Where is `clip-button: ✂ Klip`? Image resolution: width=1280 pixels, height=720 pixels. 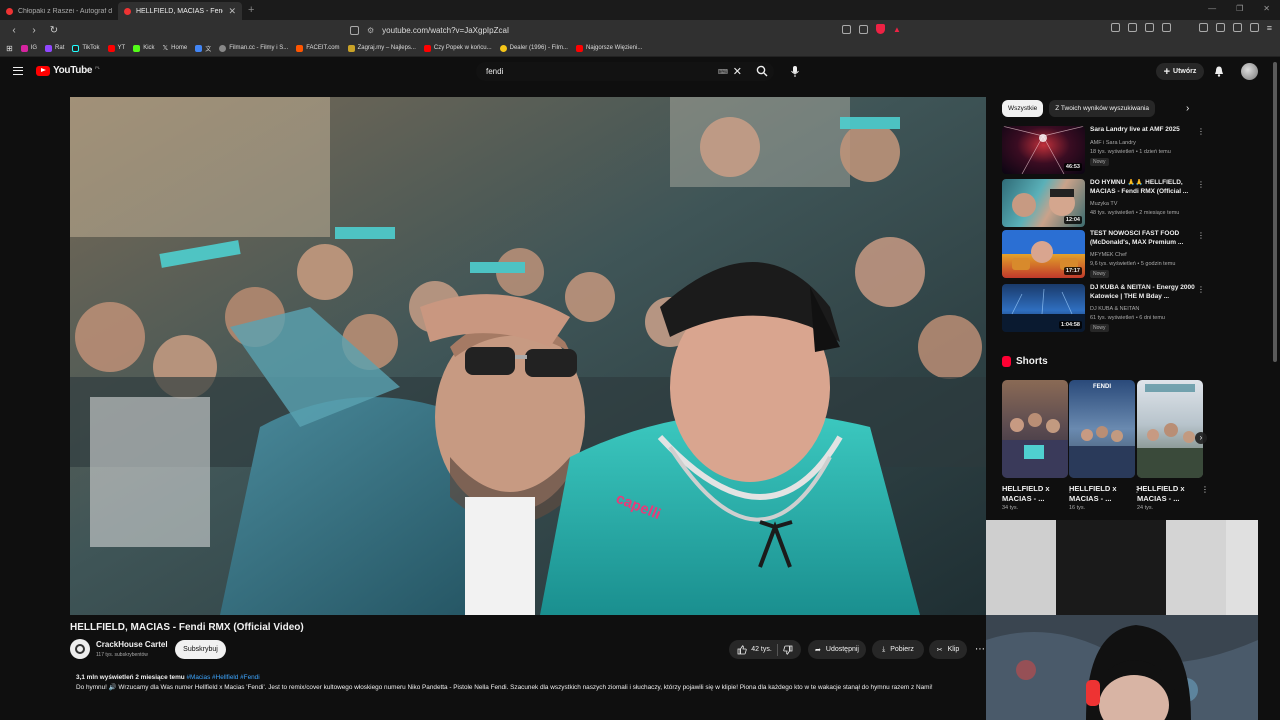
clip-button: ✂ Klip is located at coordinates (948, 649).